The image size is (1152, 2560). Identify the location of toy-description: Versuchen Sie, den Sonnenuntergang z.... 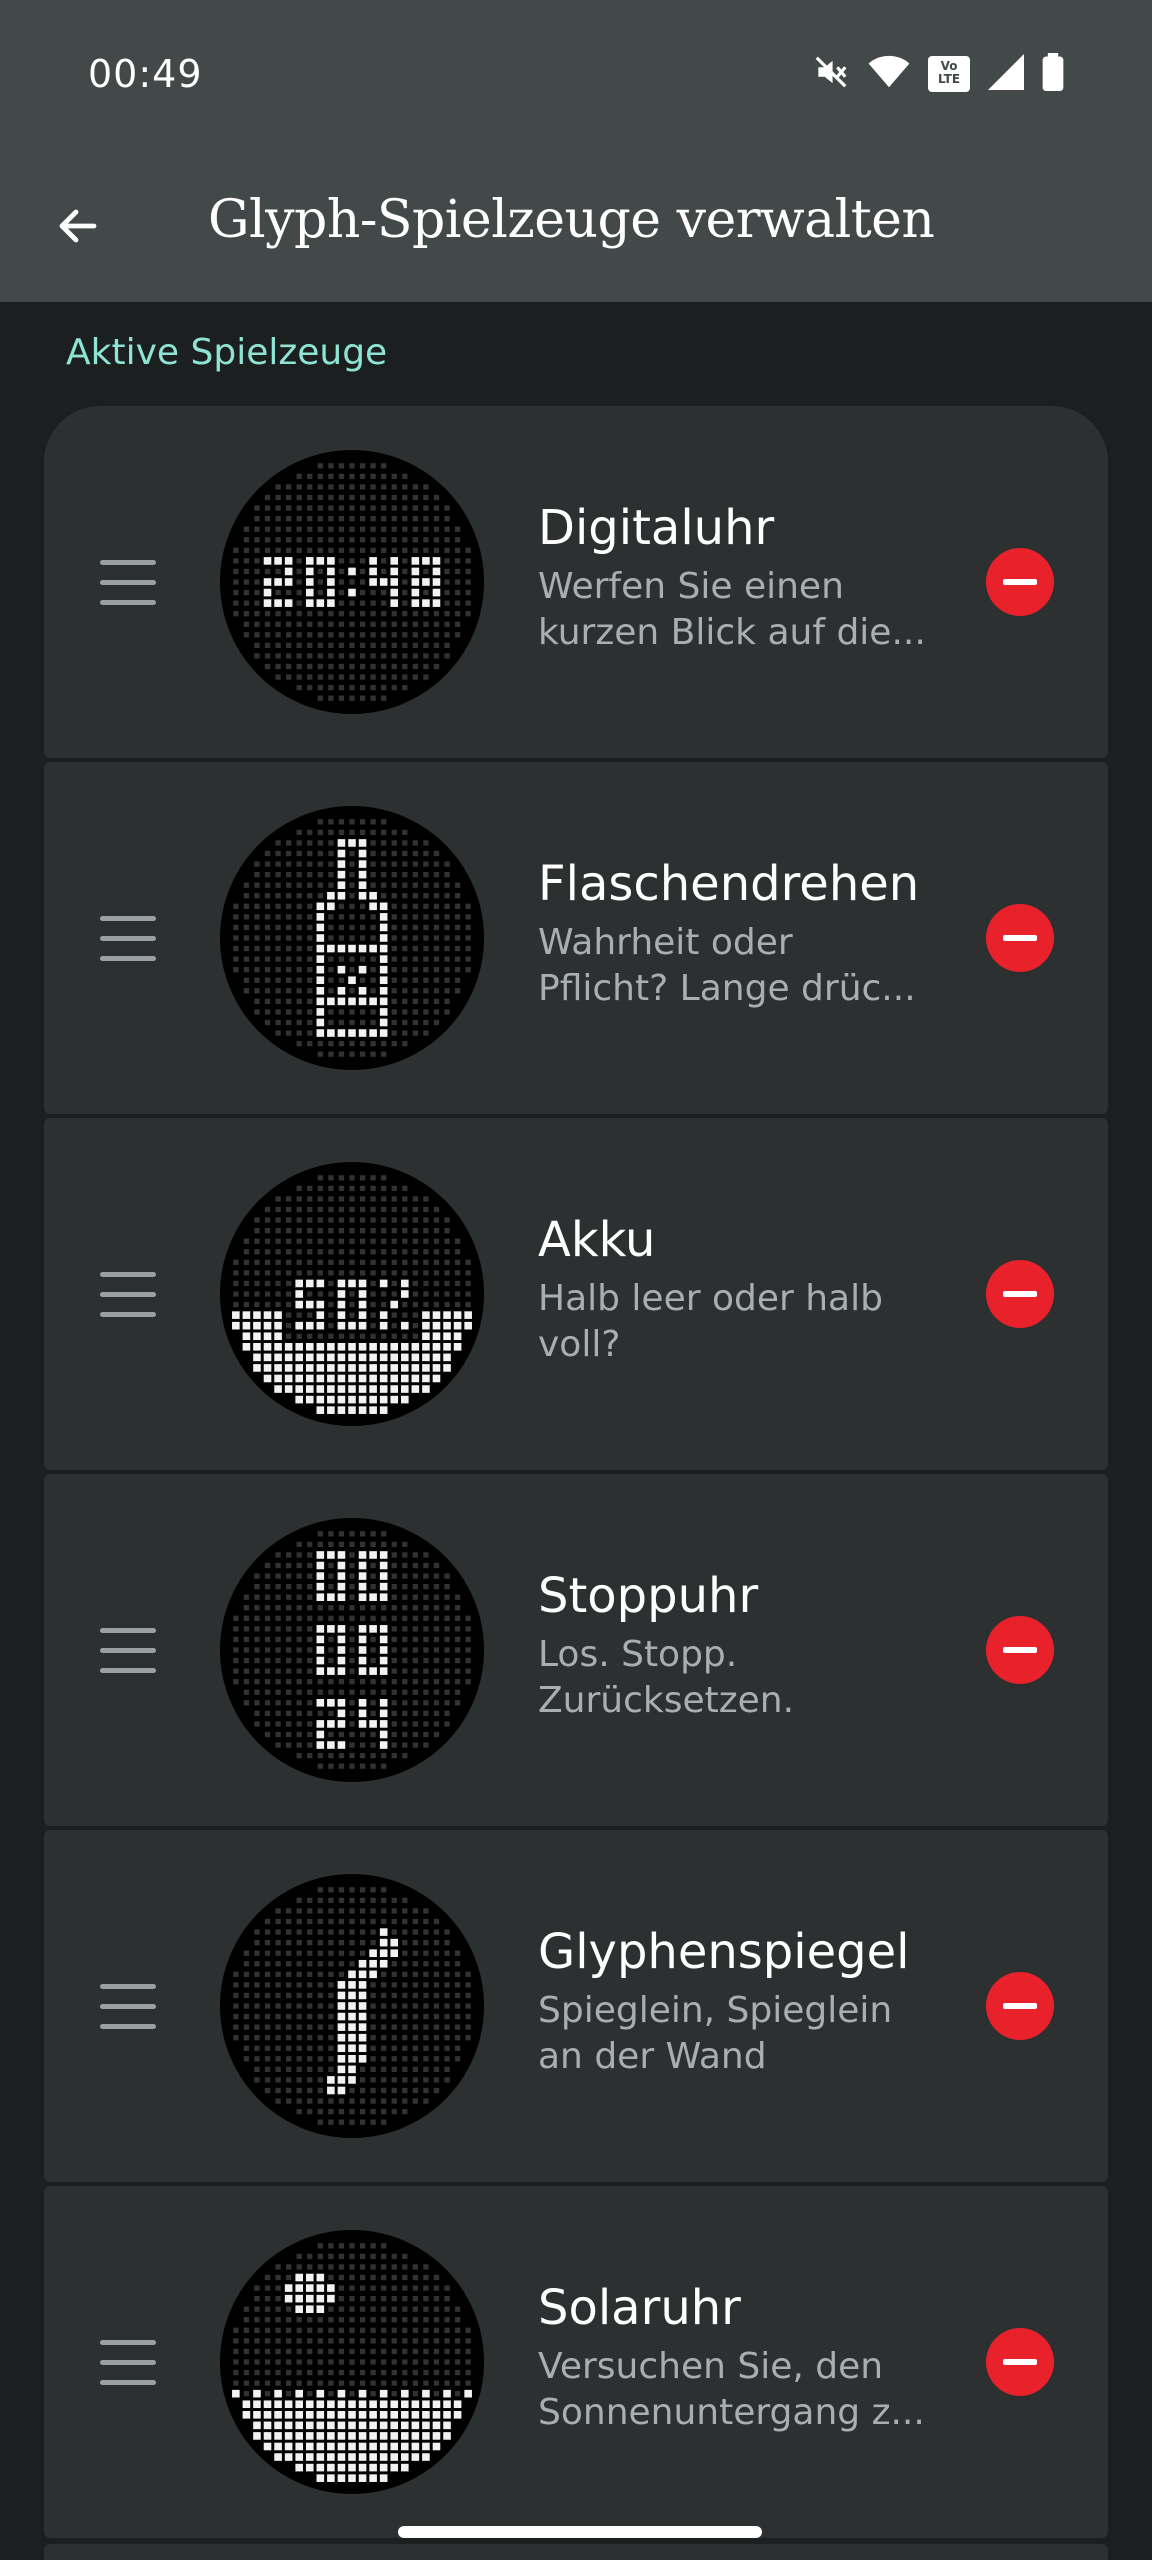
(731, 2389).